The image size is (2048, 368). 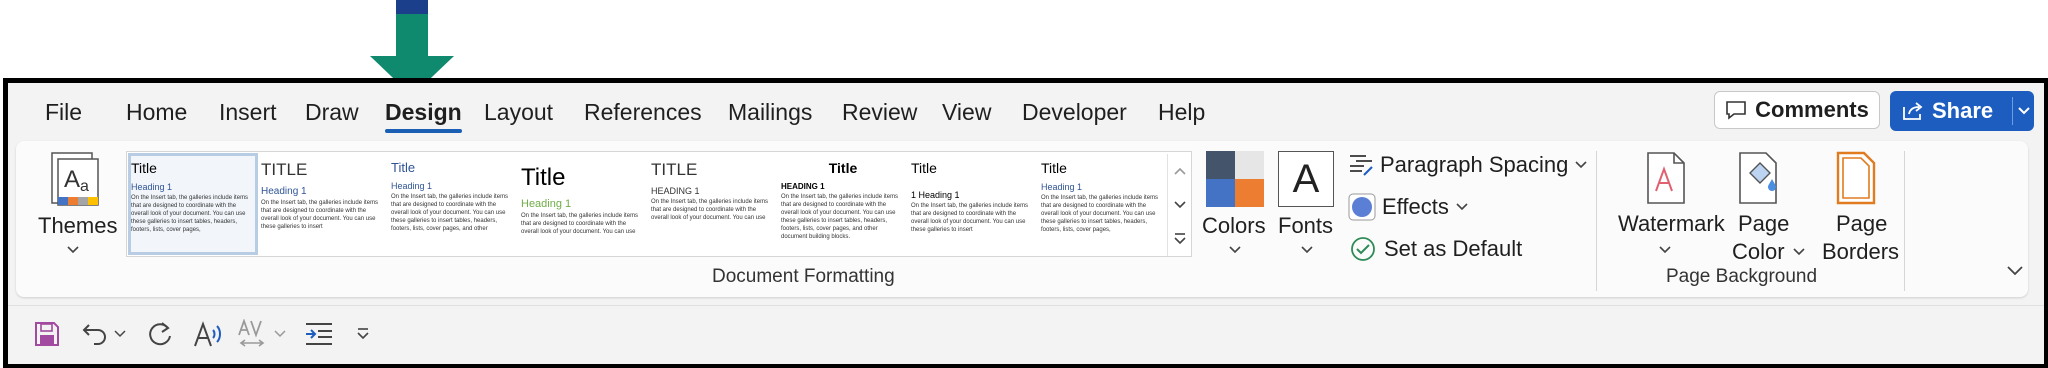 I want to click on themes-button: A a Themes, so click(x=73, y=207).